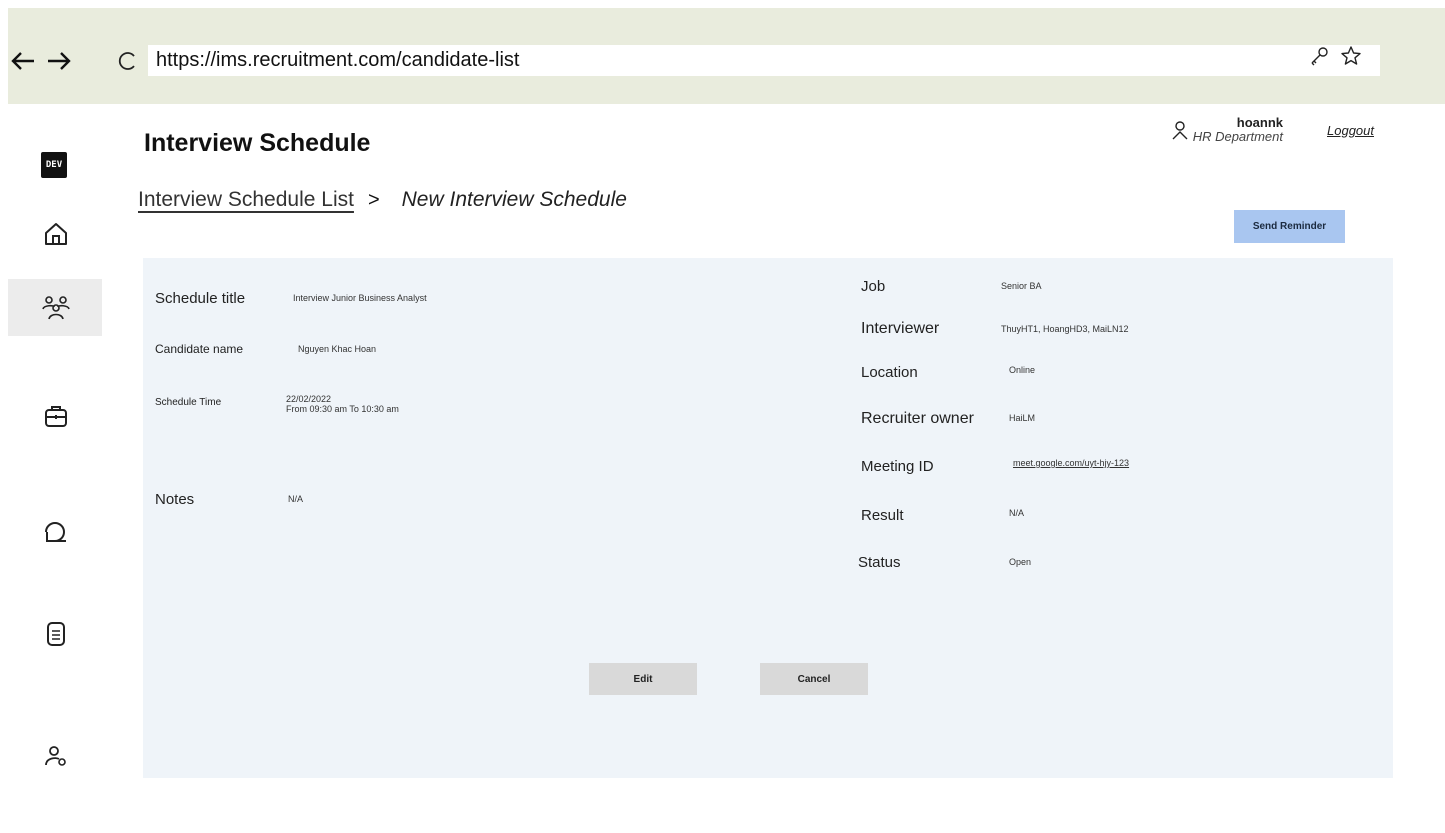 Image resolution: width=1445 pixels, height=833 pixels. What do you see at coordinates (1065, 329) in the screenshot?
I see `interviewer-value: ThuyHT1, HoangHD3, MaiLN12` at bounding box center [1065, 329].